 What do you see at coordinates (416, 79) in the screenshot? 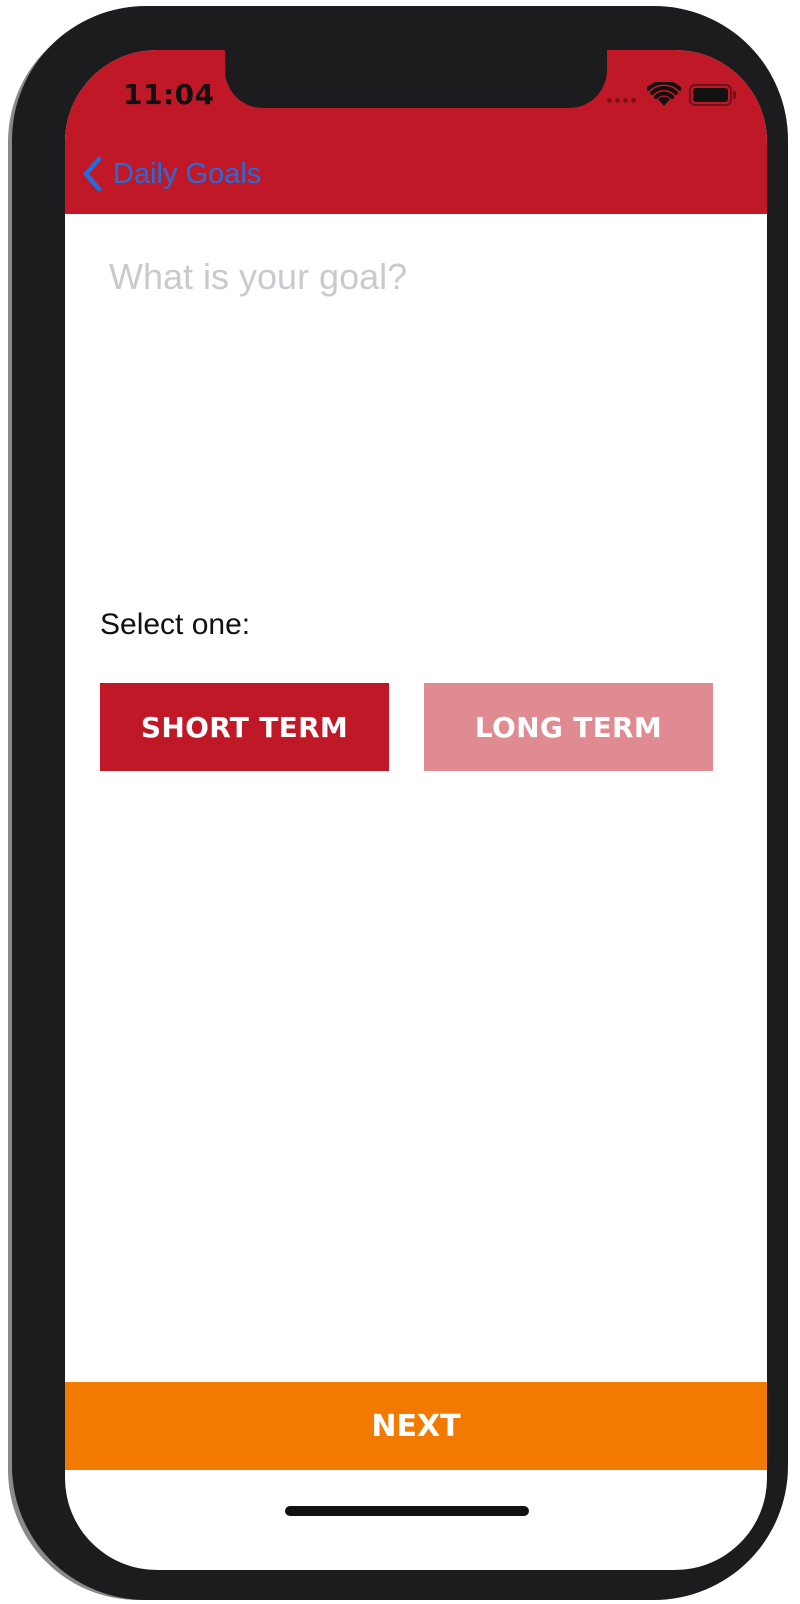
I see `device-notch` at bounding box center [416, 79].